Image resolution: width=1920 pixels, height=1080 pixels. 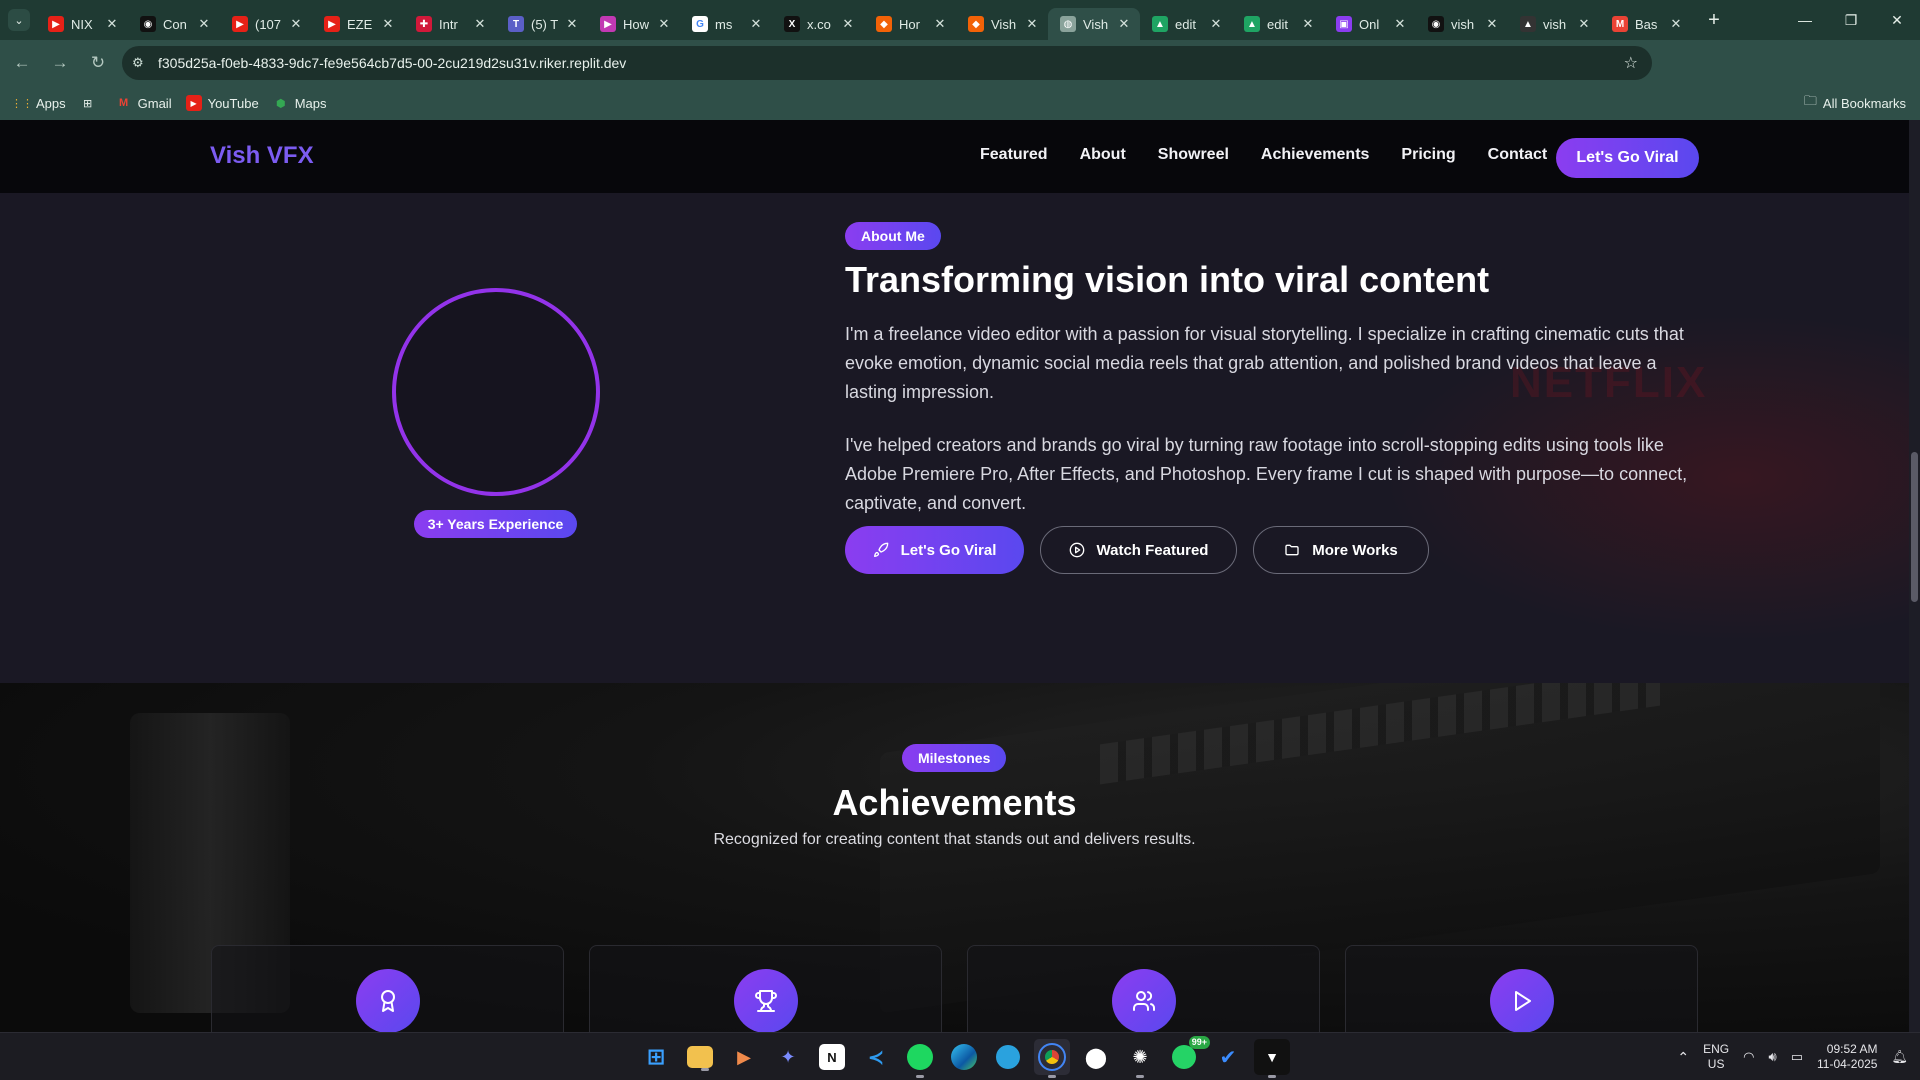 I want to click on github-icon: ◉, so click(x=1436, y=24).